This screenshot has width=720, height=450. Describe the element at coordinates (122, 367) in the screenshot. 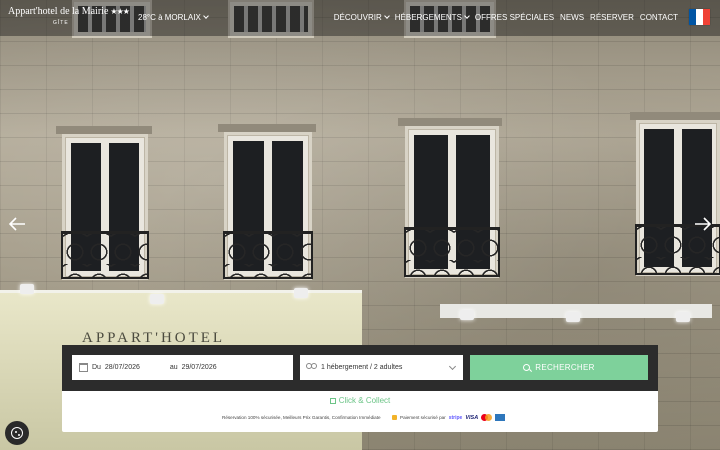

I see `from-date: 28/07/2026` at that location.